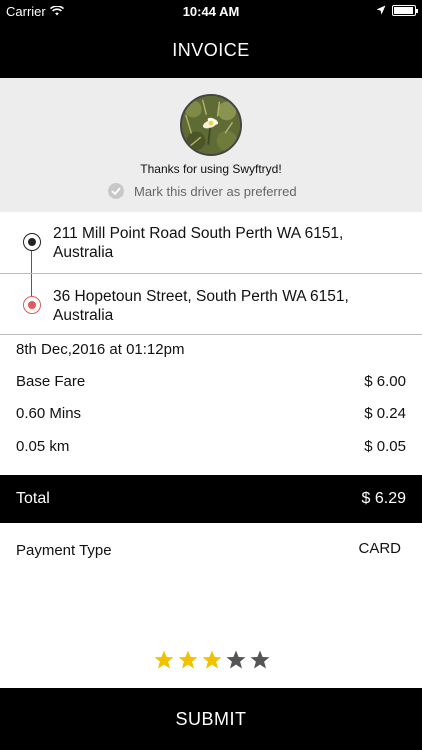 Image resolution: width=422 pixels, height=750 pixels. Describe the element at coordinates (211, 169) in the screenshot. I see `thanks-message: Thanks for using Swyftryd!` at that location.